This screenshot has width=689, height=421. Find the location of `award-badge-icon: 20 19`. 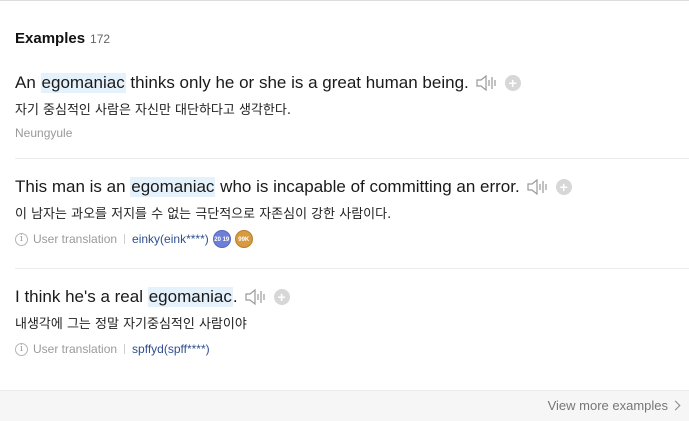

award-badge-icon: 20 19 is located at coordinates (221, 239).